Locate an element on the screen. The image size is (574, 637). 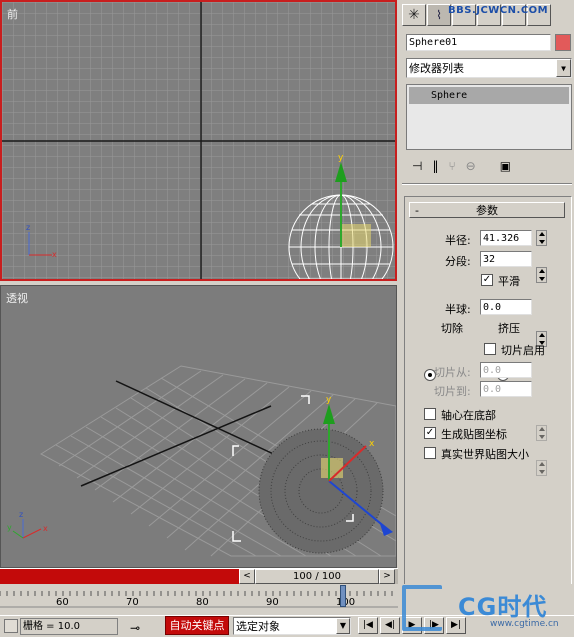
star-icon: ✳ is located at coordinates (414, 15).